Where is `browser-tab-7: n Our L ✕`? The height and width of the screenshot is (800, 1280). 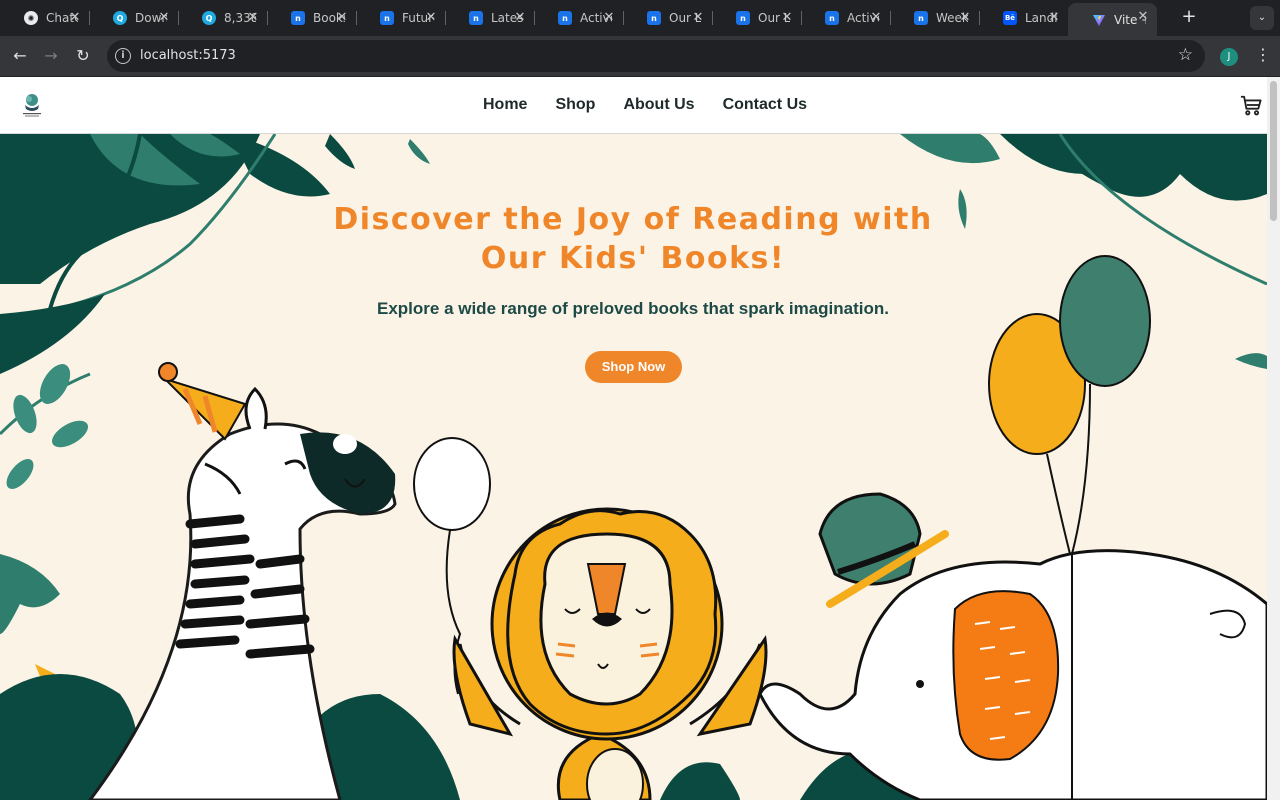
browser-tab-7: n Our L ✕ is located at coordinates (668, 18).